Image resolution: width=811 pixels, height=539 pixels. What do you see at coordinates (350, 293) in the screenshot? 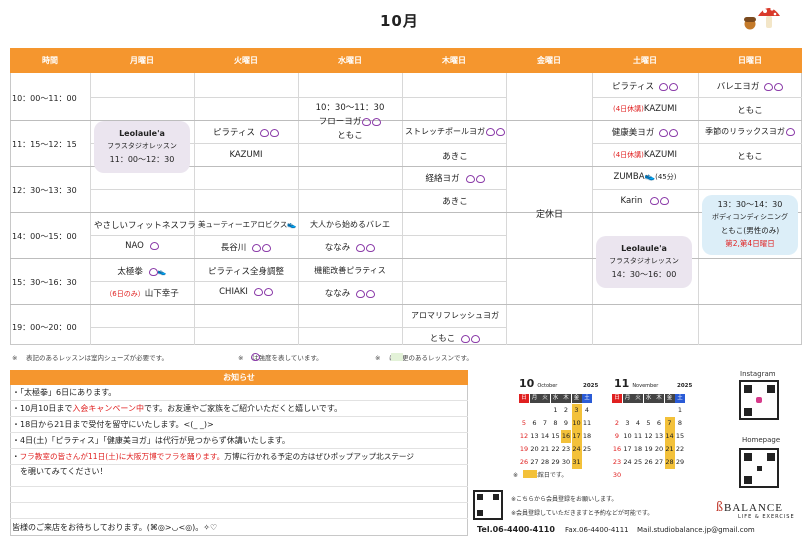
I see `instructor-name: ななみ` at bounding box center [350, 293].